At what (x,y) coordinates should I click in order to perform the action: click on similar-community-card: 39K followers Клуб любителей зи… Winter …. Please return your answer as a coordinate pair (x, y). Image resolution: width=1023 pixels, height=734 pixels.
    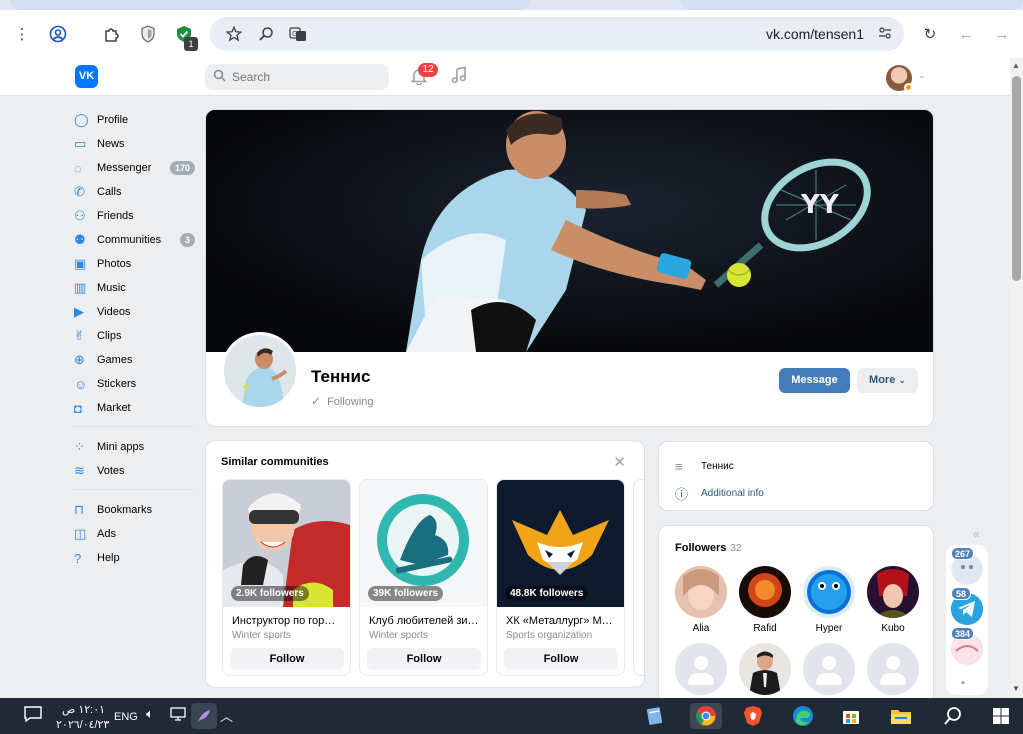
    Looking at the image, I should click on (423, 577).